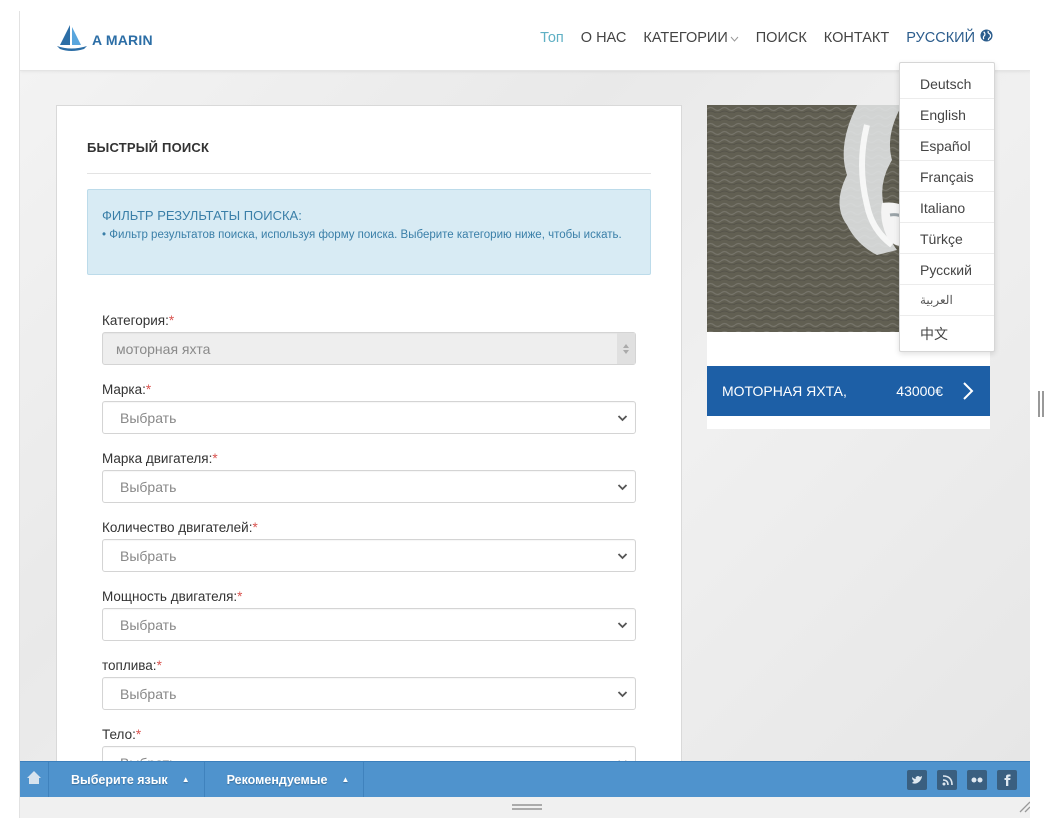  Describe the element at coordinates (947, 780) in the screenshot. I see `rss-icon` at that location.